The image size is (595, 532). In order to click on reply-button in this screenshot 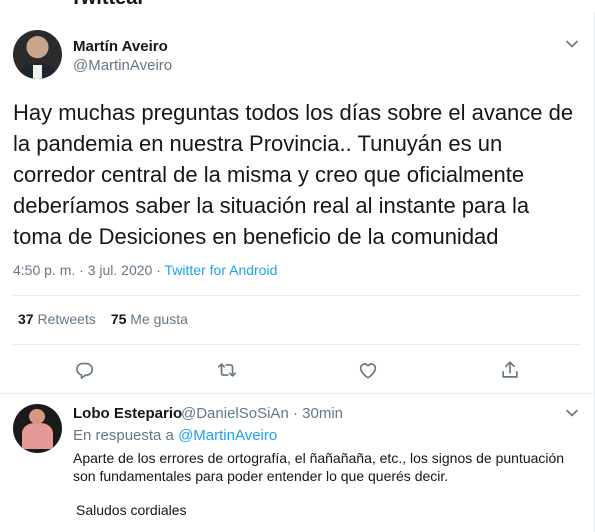, I will do `click(84, 370)`.